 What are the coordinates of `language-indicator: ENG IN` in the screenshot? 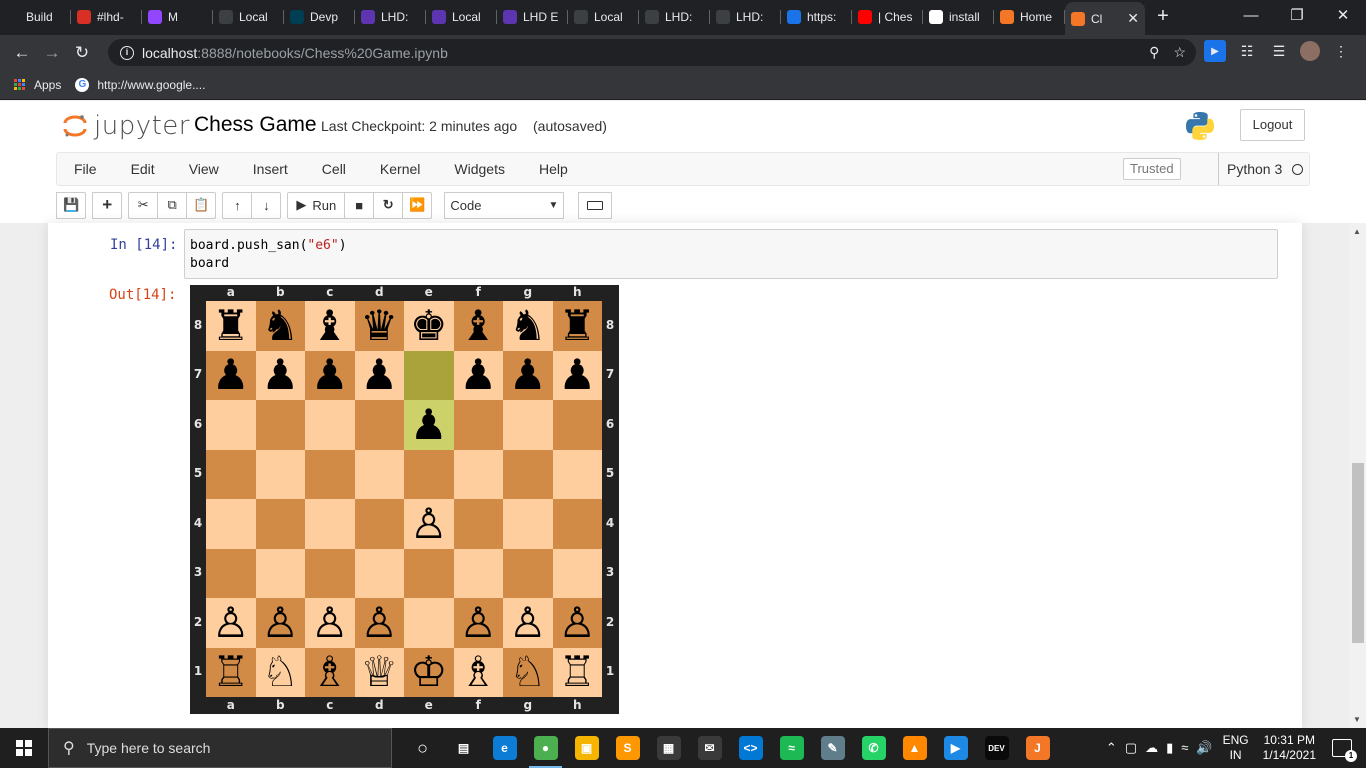 It's located at (1236, 748).